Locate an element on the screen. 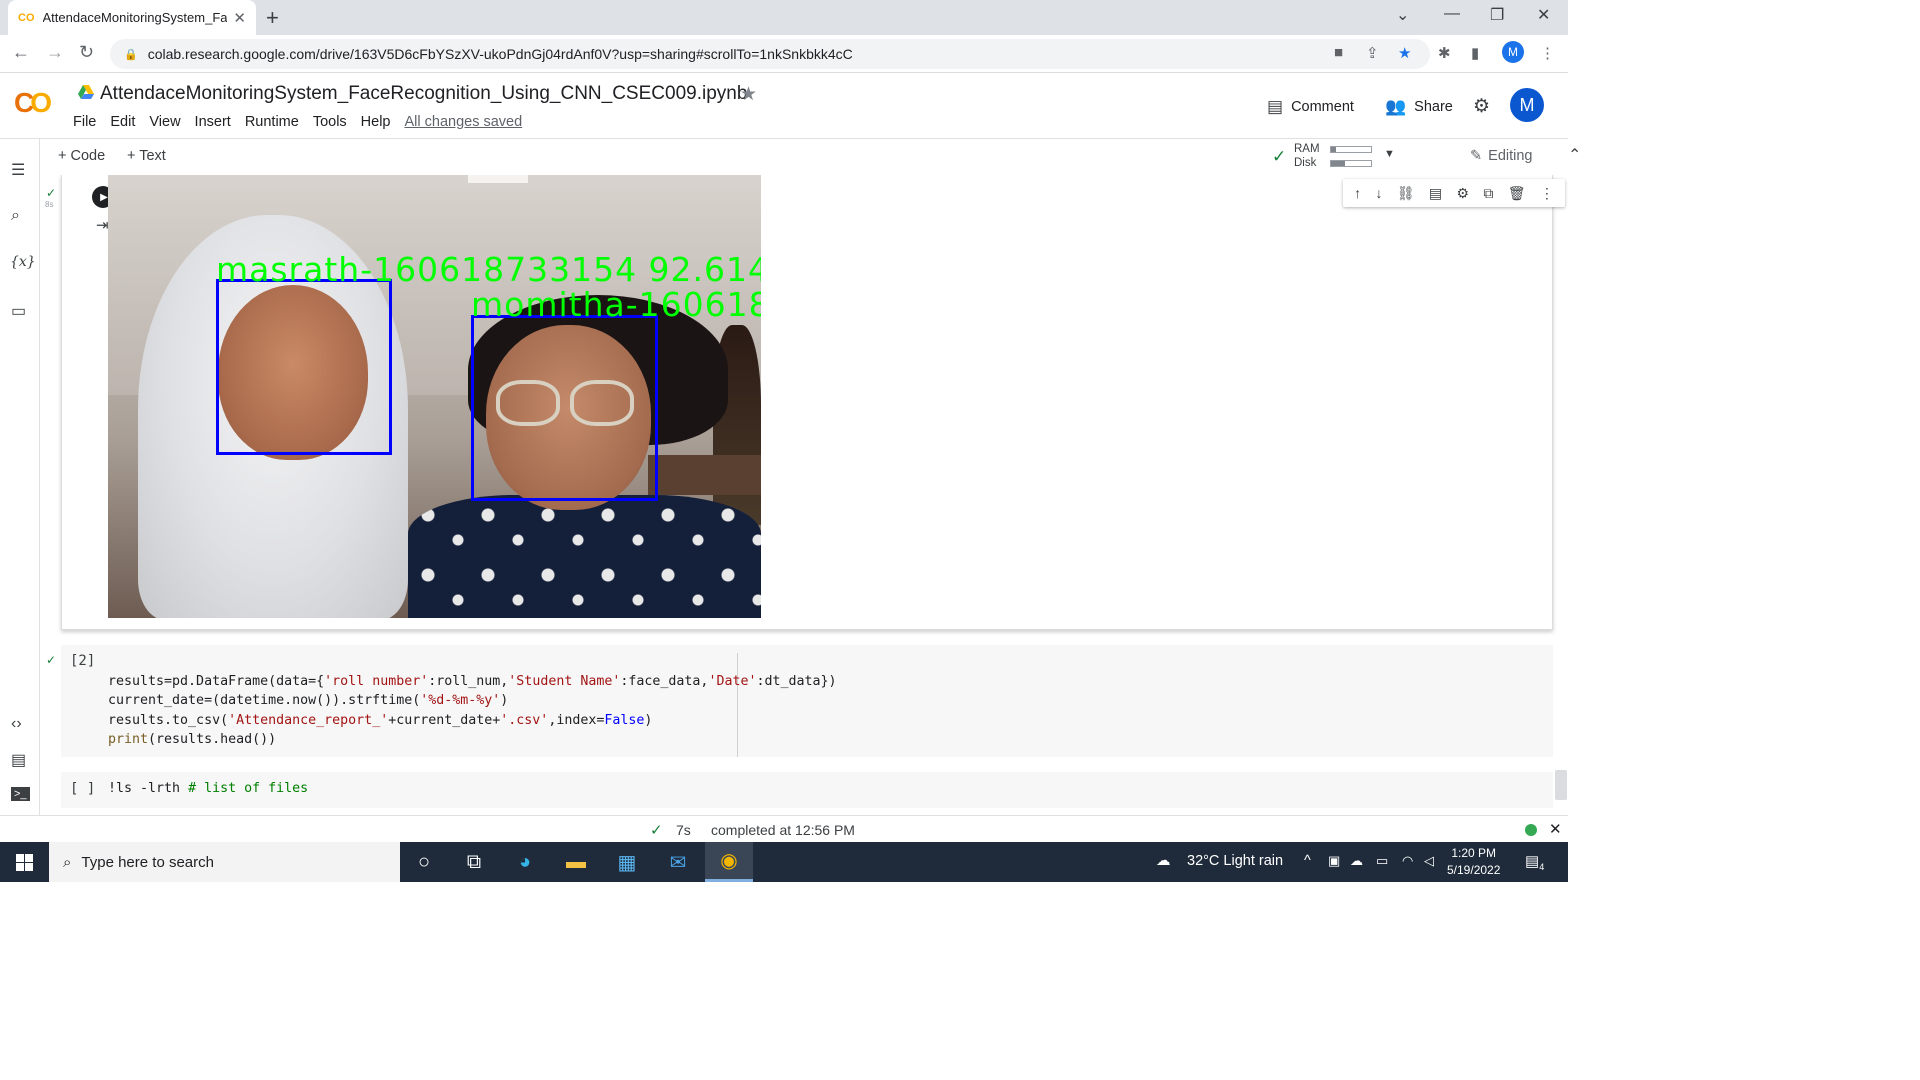  cell2-success-check-icon: ✓ is located at coordinates (51, 660).